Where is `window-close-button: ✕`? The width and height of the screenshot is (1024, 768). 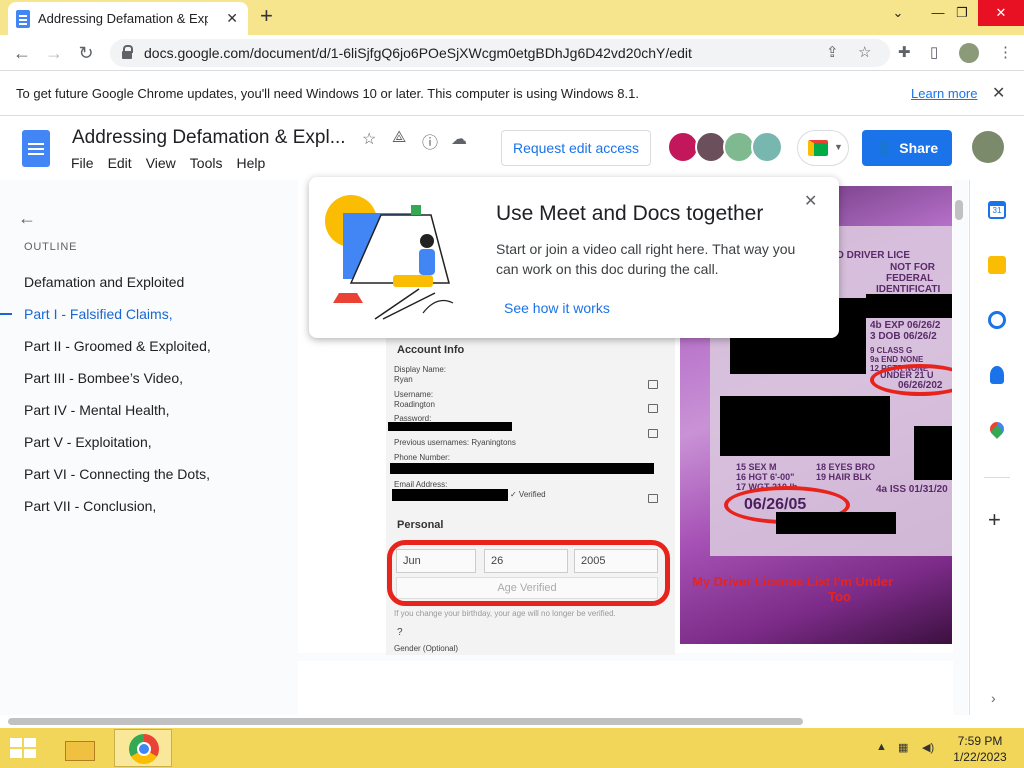 window-close-button: ✕ is located at coordinates (1001, 13).